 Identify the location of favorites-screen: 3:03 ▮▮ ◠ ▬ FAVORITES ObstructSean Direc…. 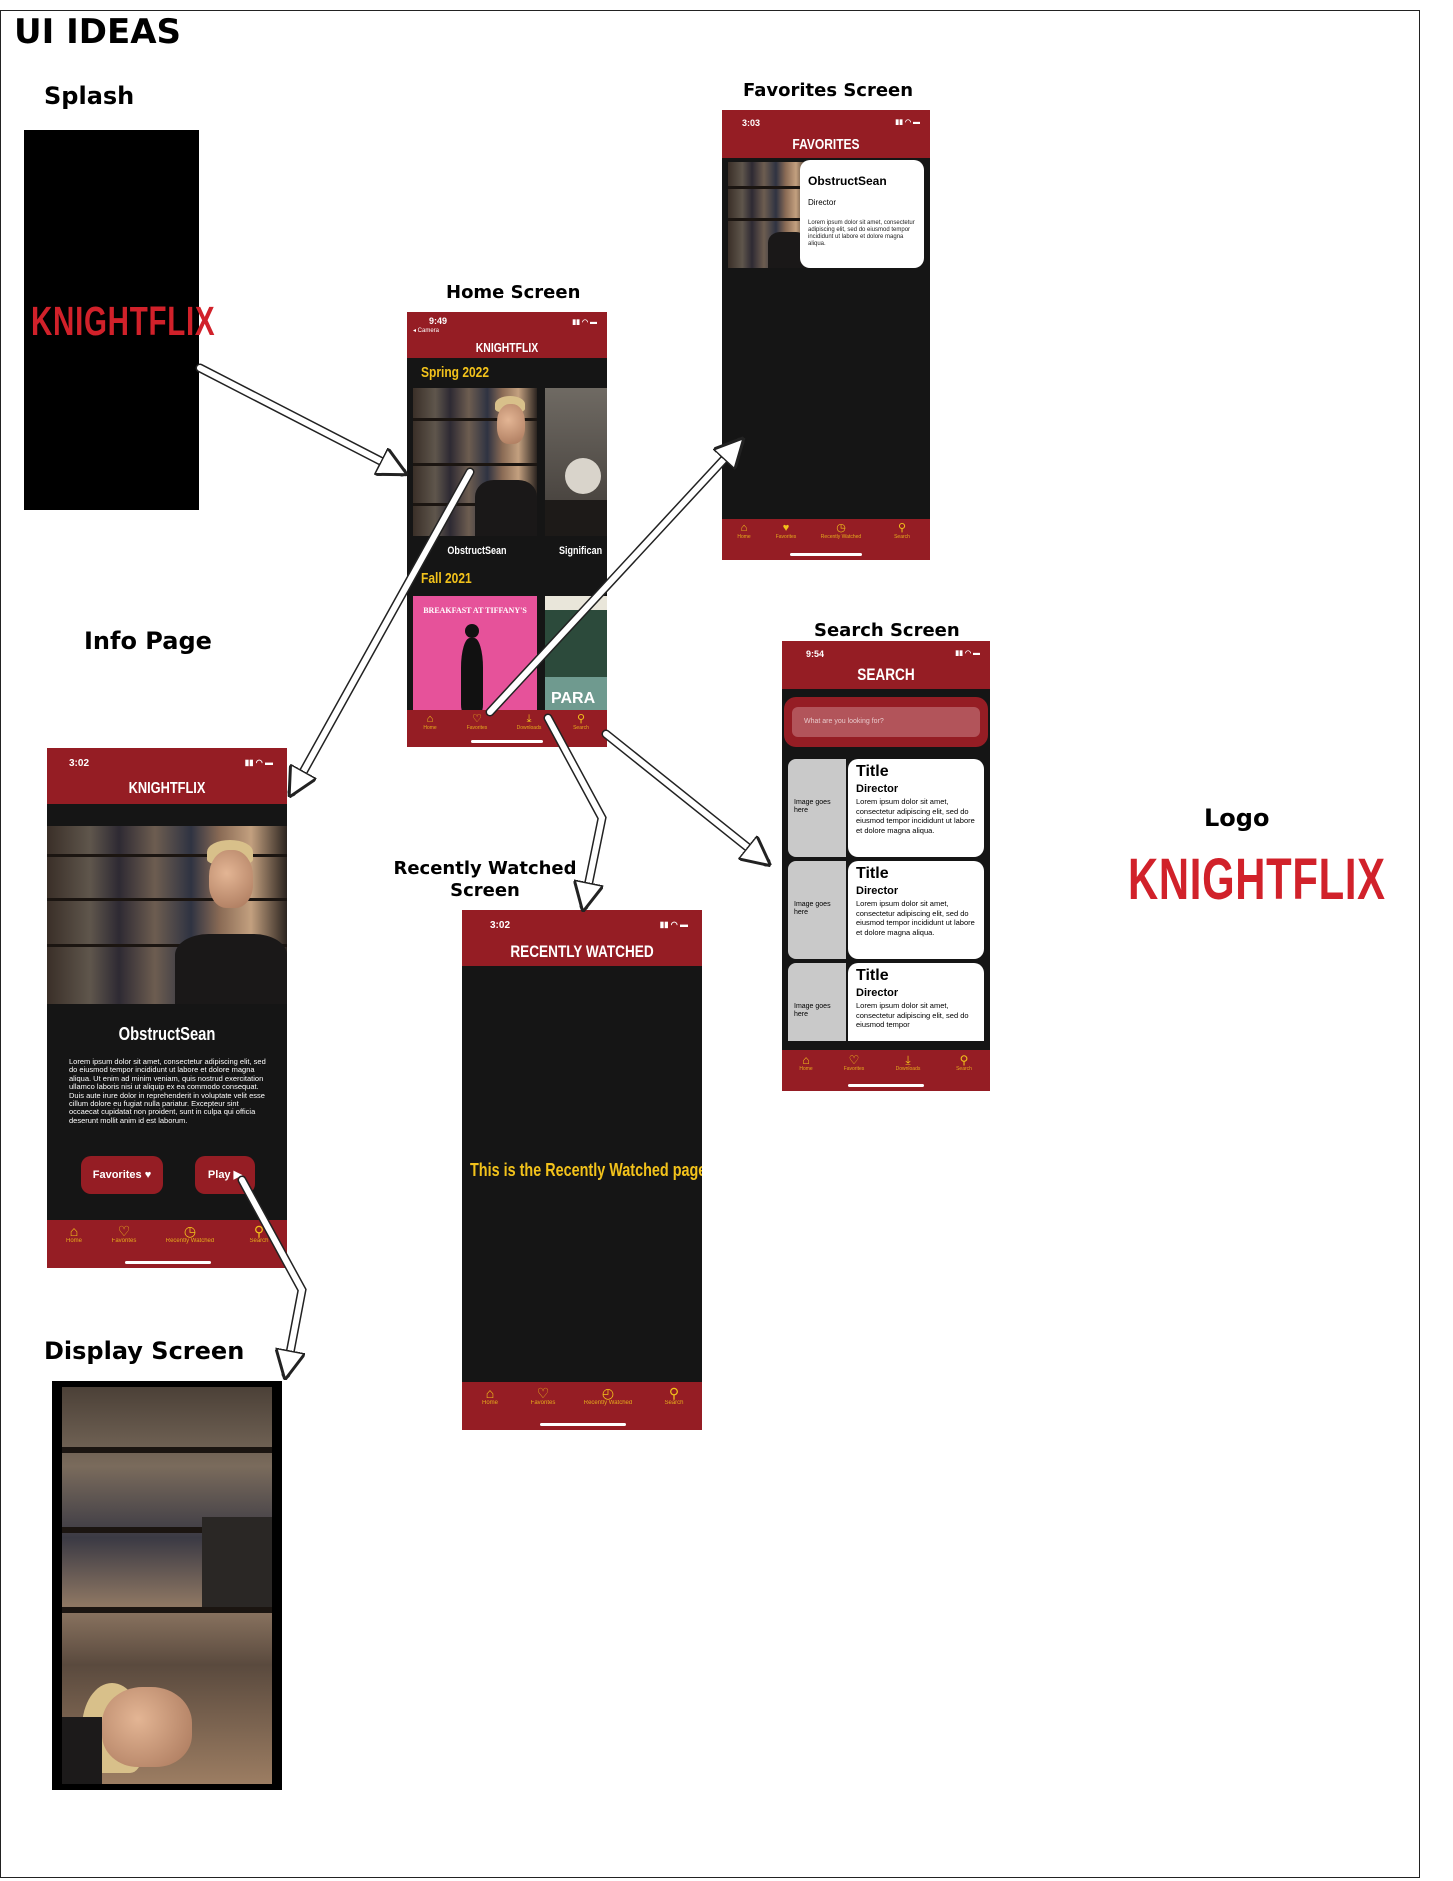
(826, 335).